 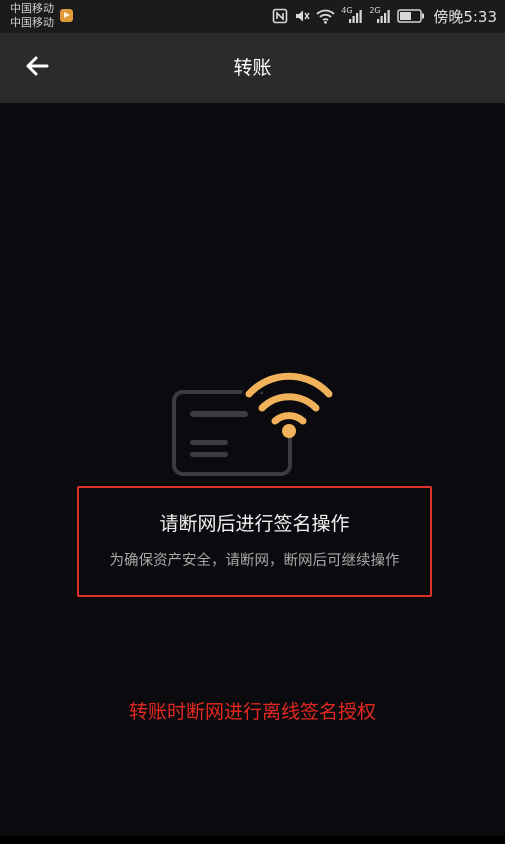 What do you see at coordinates (254, 524) in the screenshot?
I see `message-title: 请断网后进行签名操作` at bounding box center [254, 524].